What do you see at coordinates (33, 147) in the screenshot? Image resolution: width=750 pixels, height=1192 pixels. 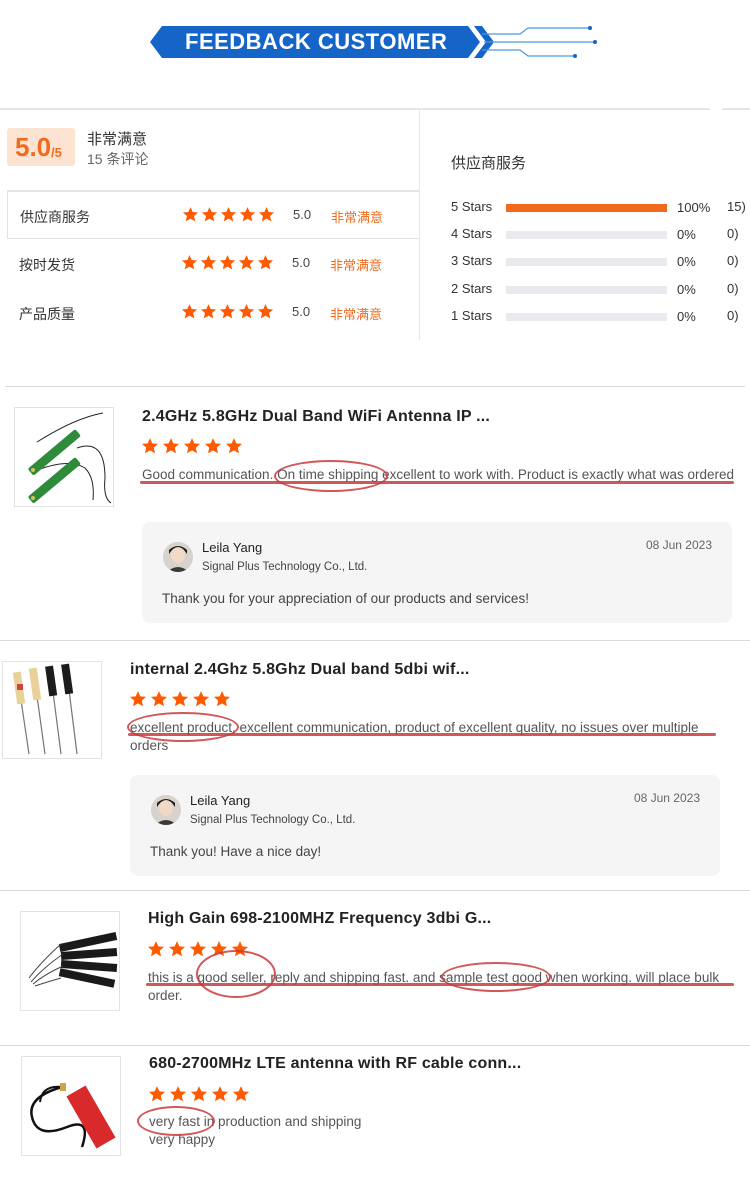 I see `overall-score: 5.0` at bounding box center [33, 147].